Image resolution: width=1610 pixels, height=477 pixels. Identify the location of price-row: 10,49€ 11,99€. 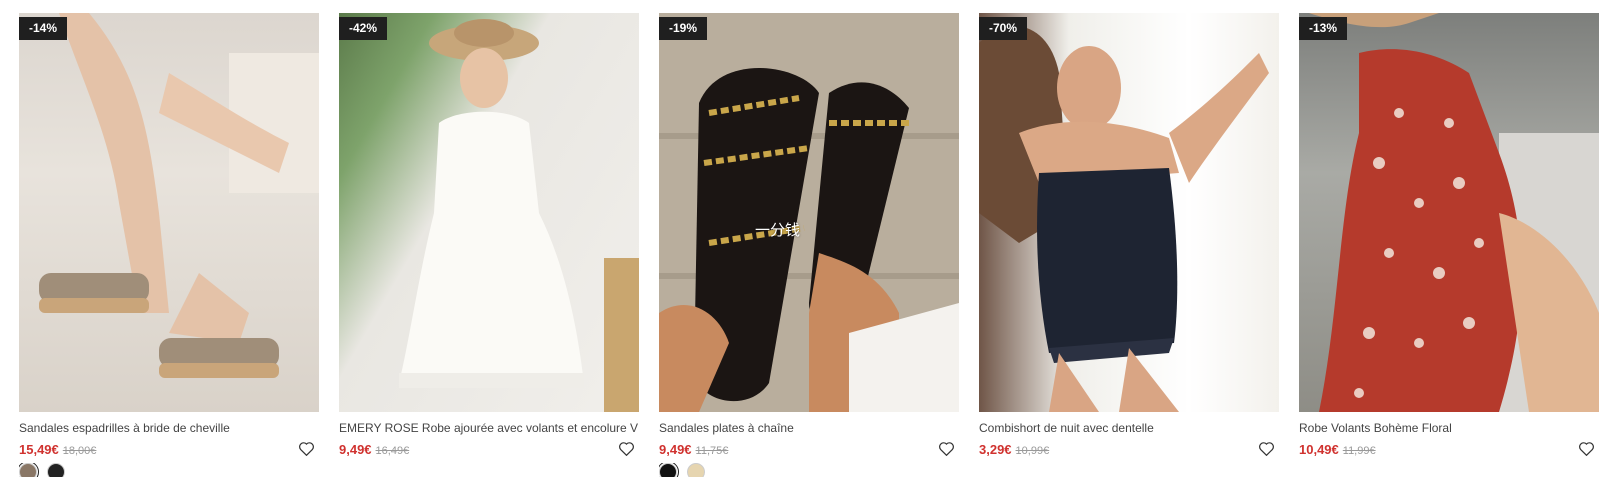
(1449, 449).